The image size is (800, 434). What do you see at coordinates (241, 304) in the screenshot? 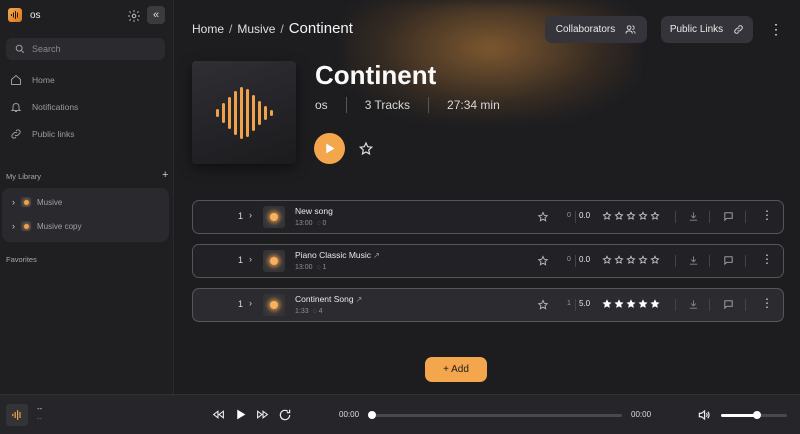
I see `track-number: 1` at bounding box center [241, 304].